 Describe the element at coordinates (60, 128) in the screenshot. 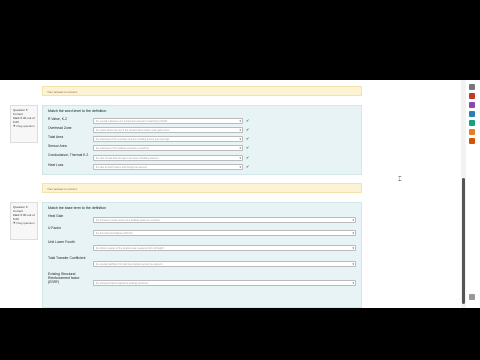

I see `match-term-label: Overhead Zone` at that location.